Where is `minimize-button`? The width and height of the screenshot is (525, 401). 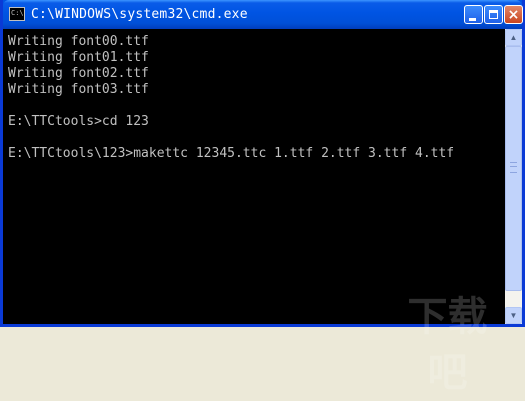 minimize-button is located at coordinates (473, 14).